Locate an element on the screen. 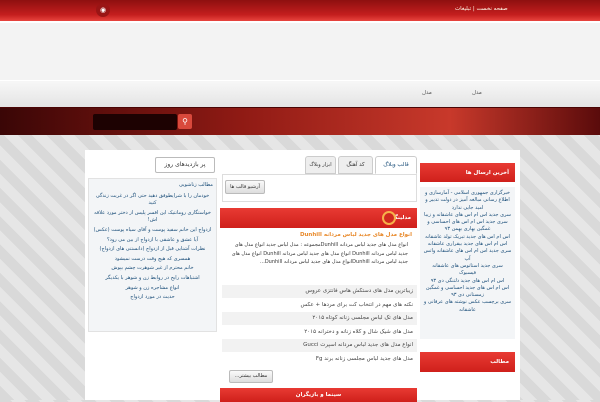 The image size is (600, 402). search-icon: ⚲ is located at coordinates (185, 121).